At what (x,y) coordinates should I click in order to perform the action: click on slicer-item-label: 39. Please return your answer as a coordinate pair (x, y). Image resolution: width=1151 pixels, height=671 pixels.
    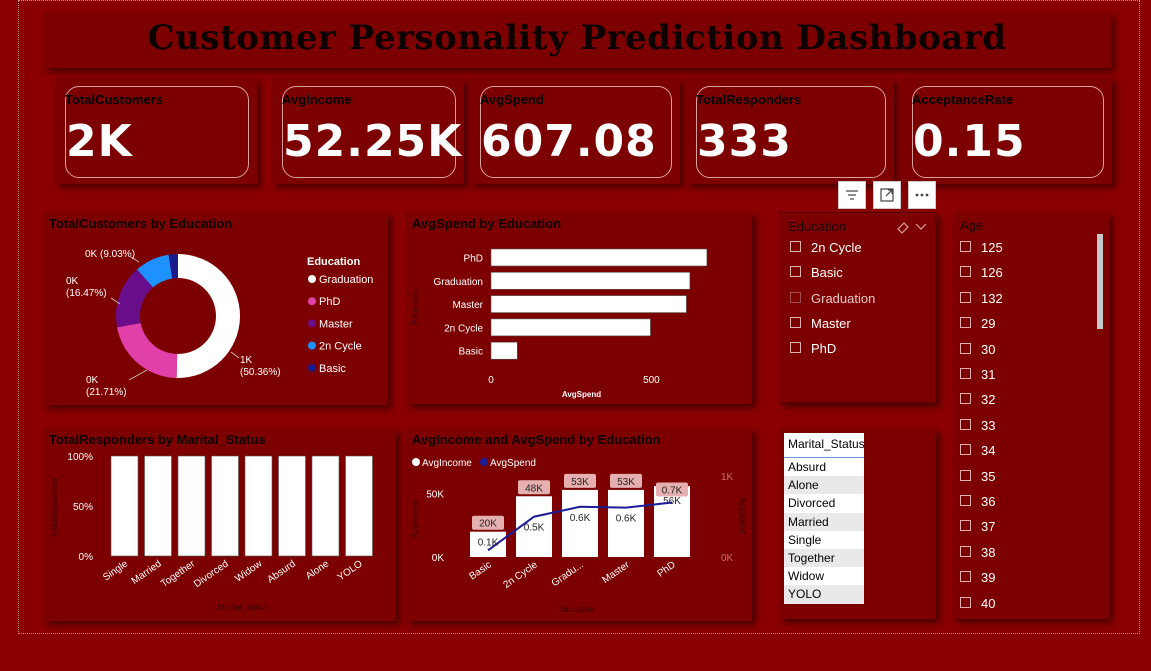
    Looking at the image, I should click on (988, 578).